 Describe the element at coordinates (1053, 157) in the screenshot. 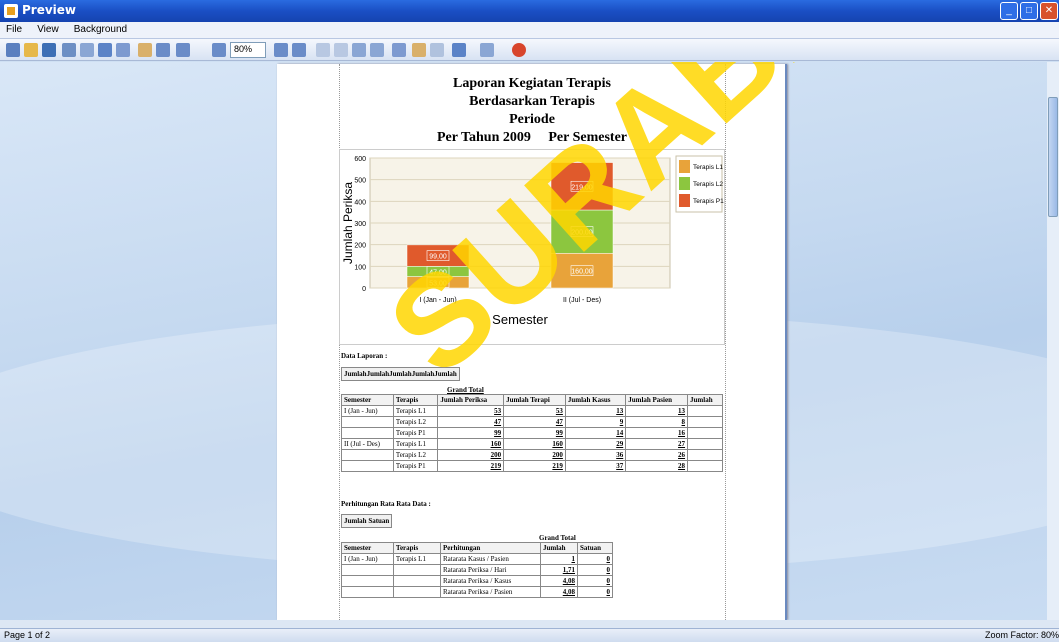

I see `scrollbar-thumb` at that location.